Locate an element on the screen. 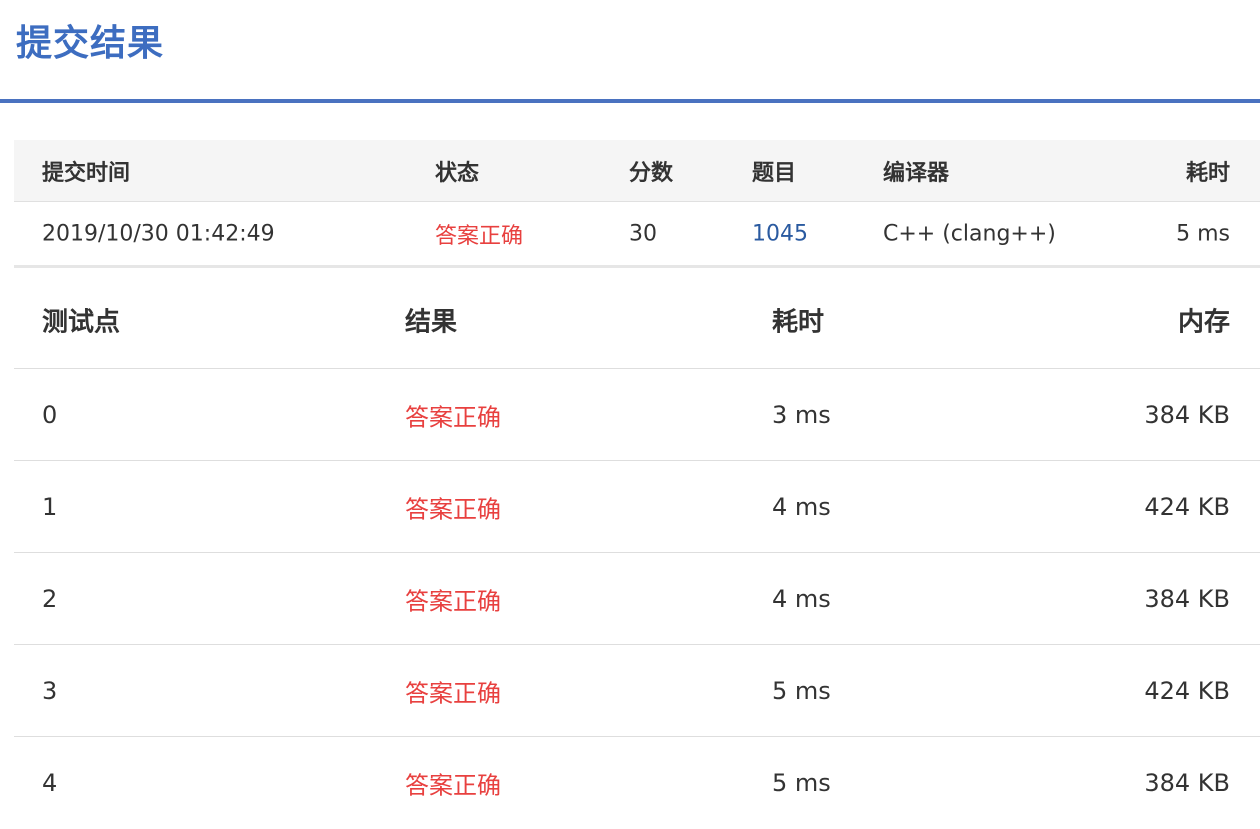  header-score: 分数 is located at coordinates (651, 173).